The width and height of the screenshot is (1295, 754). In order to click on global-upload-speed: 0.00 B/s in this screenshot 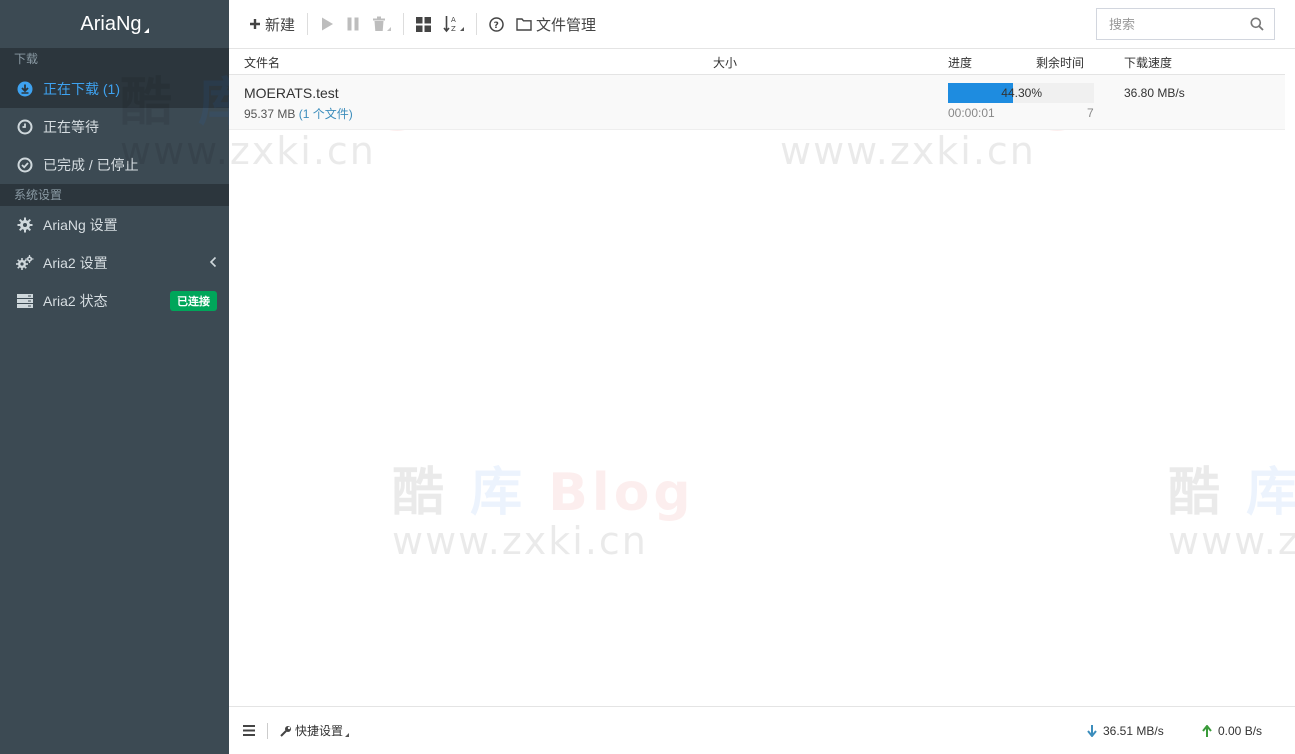, I will do `click(1232, 731)`.